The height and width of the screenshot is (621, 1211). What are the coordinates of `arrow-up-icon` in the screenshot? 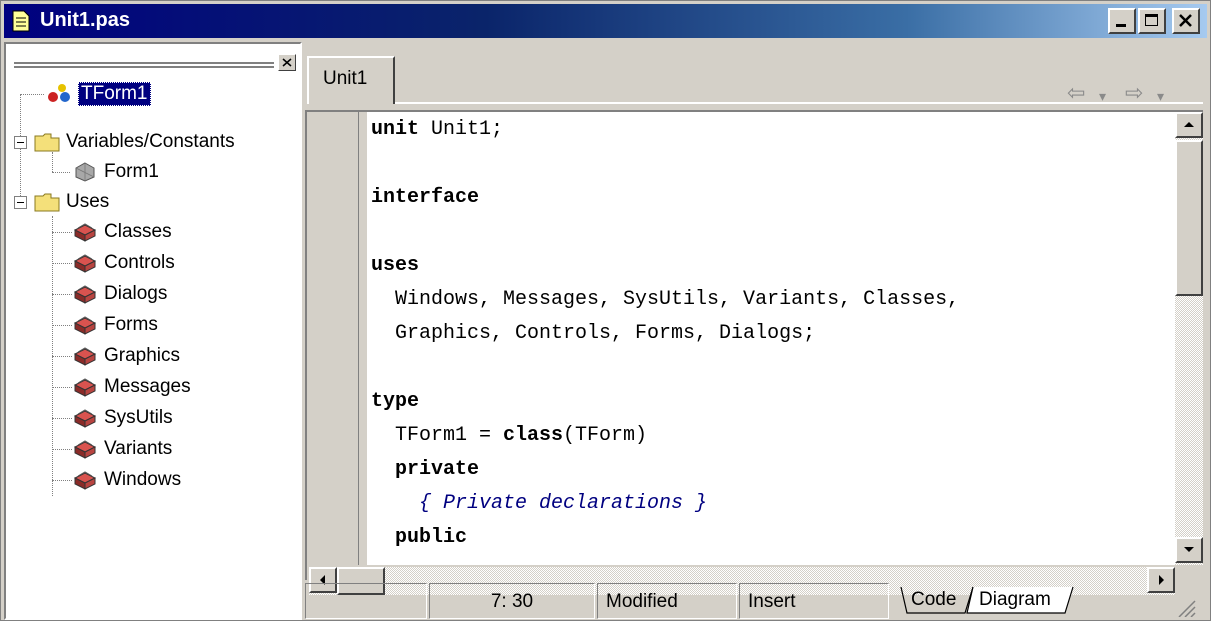 It's located at (1189, 124).